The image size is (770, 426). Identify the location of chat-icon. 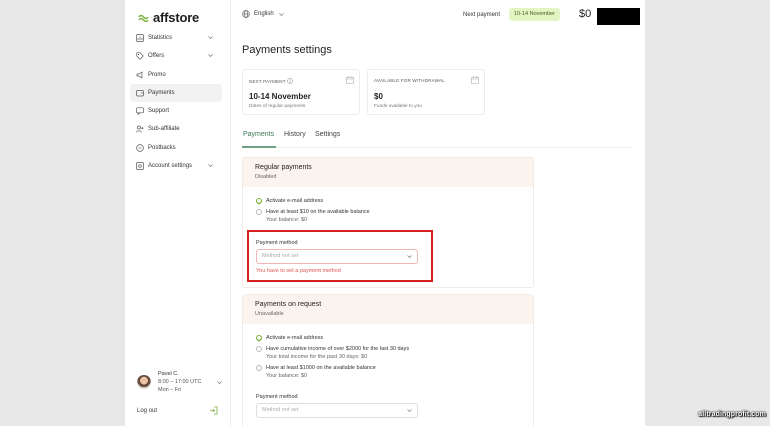
(140, 111).